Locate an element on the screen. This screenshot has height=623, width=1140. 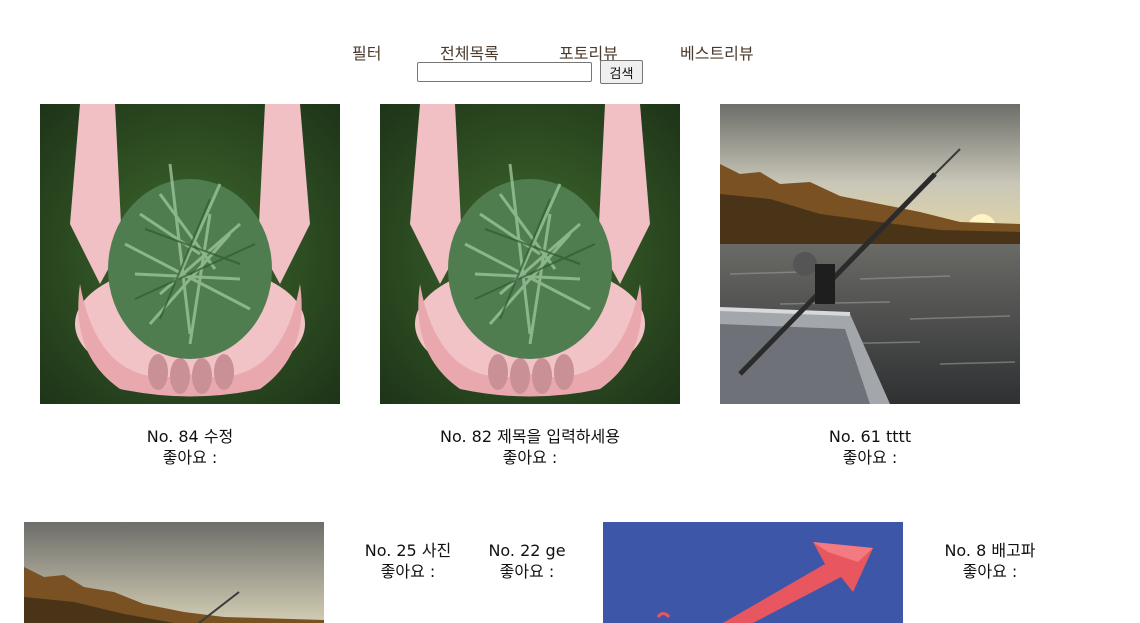
post-caption: No. 25 사진 좋아요 : is located at coordinates (408, 561).